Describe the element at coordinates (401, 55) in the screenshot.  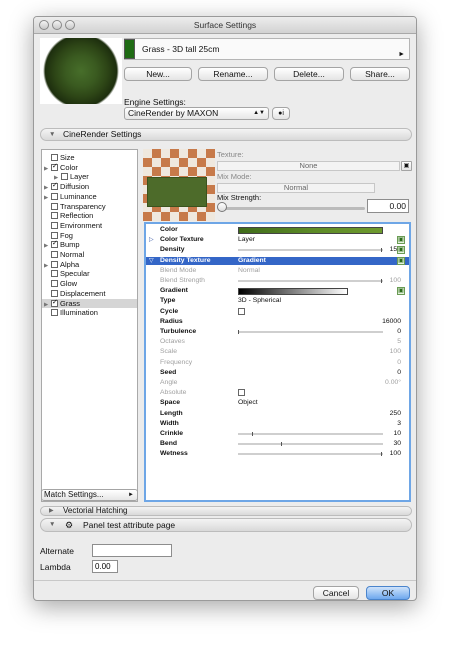
I see `material-popup-arrow-icon: ►` at that location.